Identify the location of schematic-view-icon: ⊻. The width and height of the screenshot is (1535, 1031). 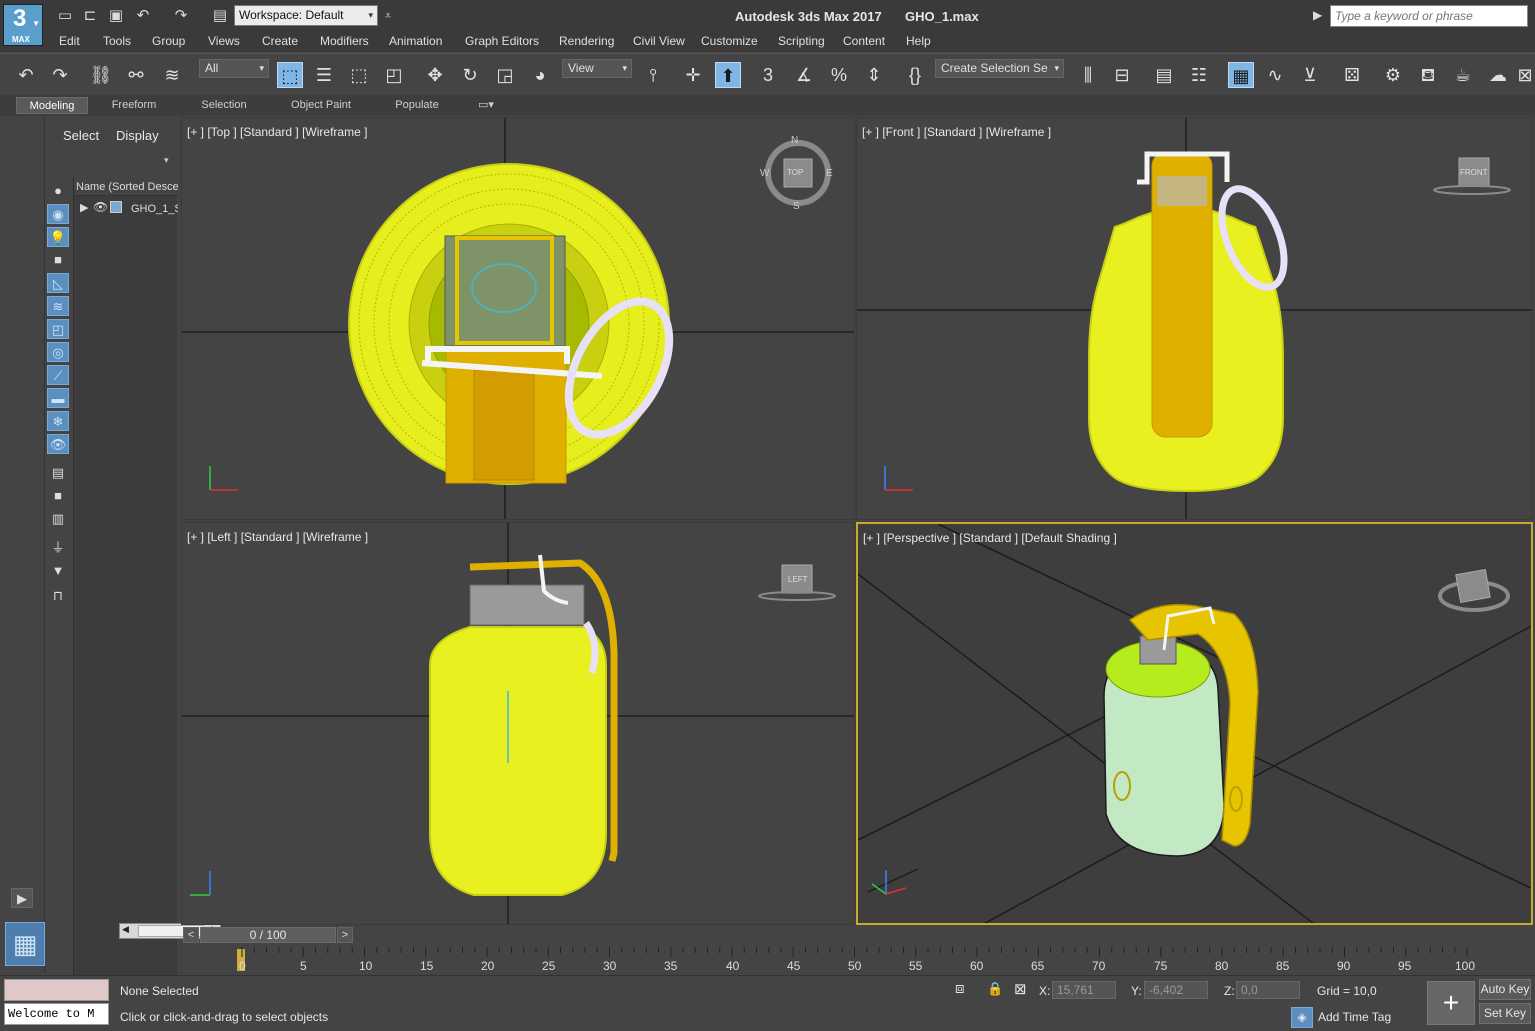
(1310, 75).